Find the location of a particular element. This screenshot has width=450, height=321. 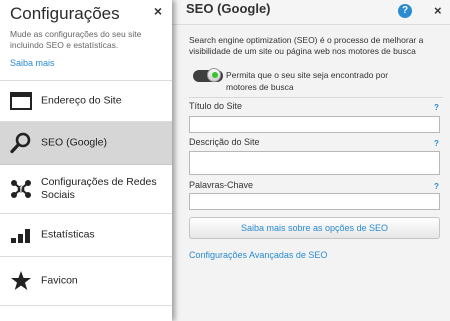

sidebar-item-site-address: Endereço do Site is located at coordinates (86, 101).